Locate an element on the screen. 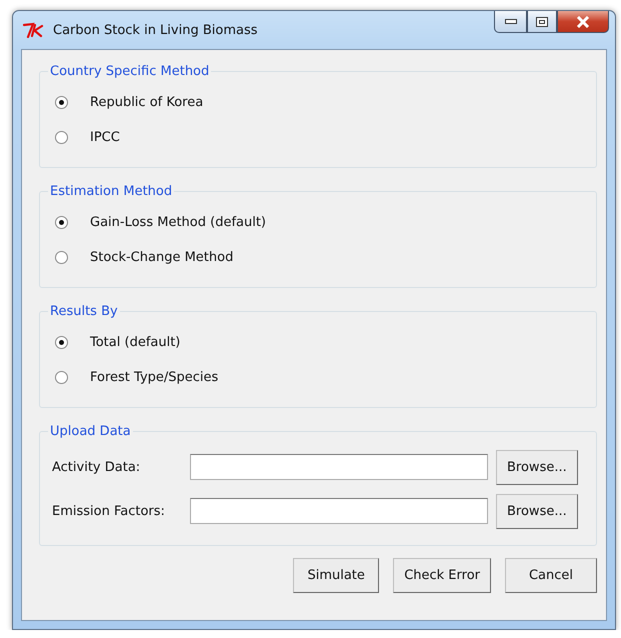 The width and height of the screenshot is (621, 638). radio-label: Forest Type/Species is located at coordinates (154, 377).